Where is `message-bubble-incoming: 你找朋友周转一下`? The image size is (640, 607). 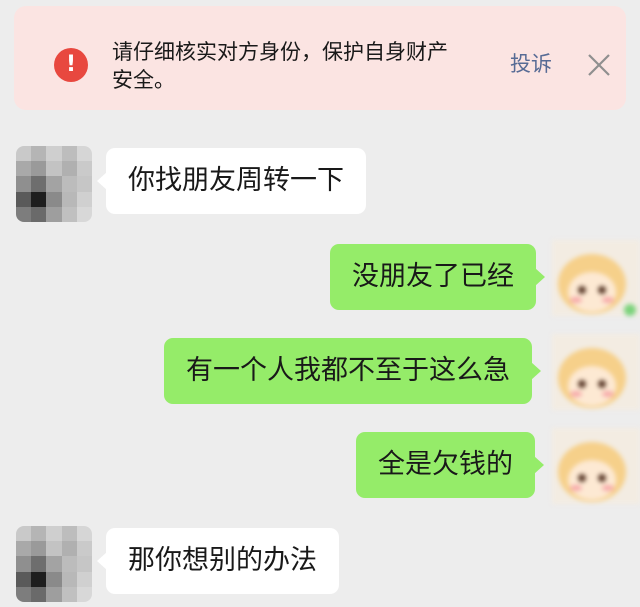 message-bubble-incoming: 你找朋友周转一下 is located at coordinates (231, 181).